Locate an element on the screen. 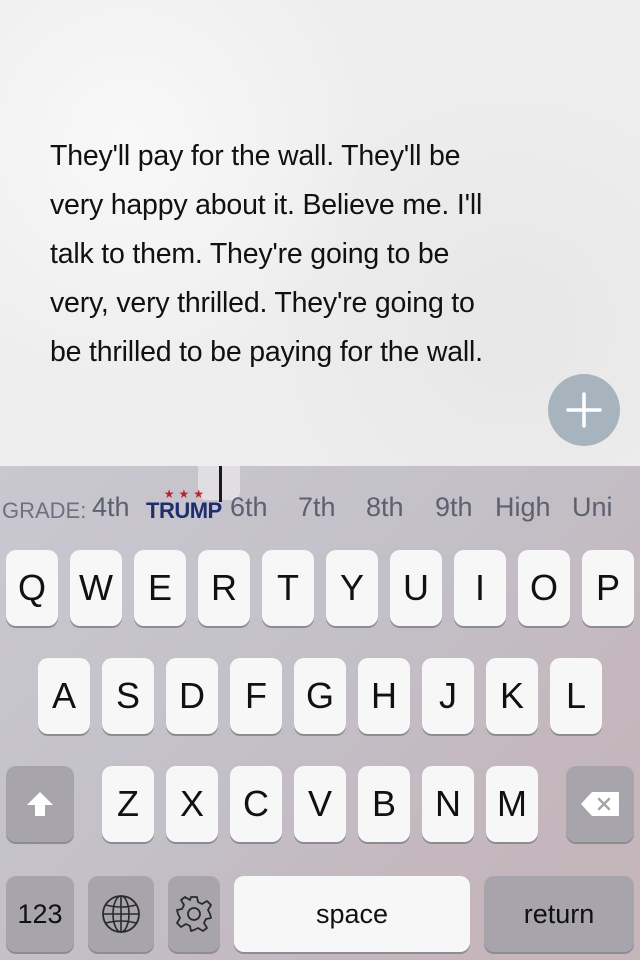  key-q: Q is located at coordinates (32, 588).